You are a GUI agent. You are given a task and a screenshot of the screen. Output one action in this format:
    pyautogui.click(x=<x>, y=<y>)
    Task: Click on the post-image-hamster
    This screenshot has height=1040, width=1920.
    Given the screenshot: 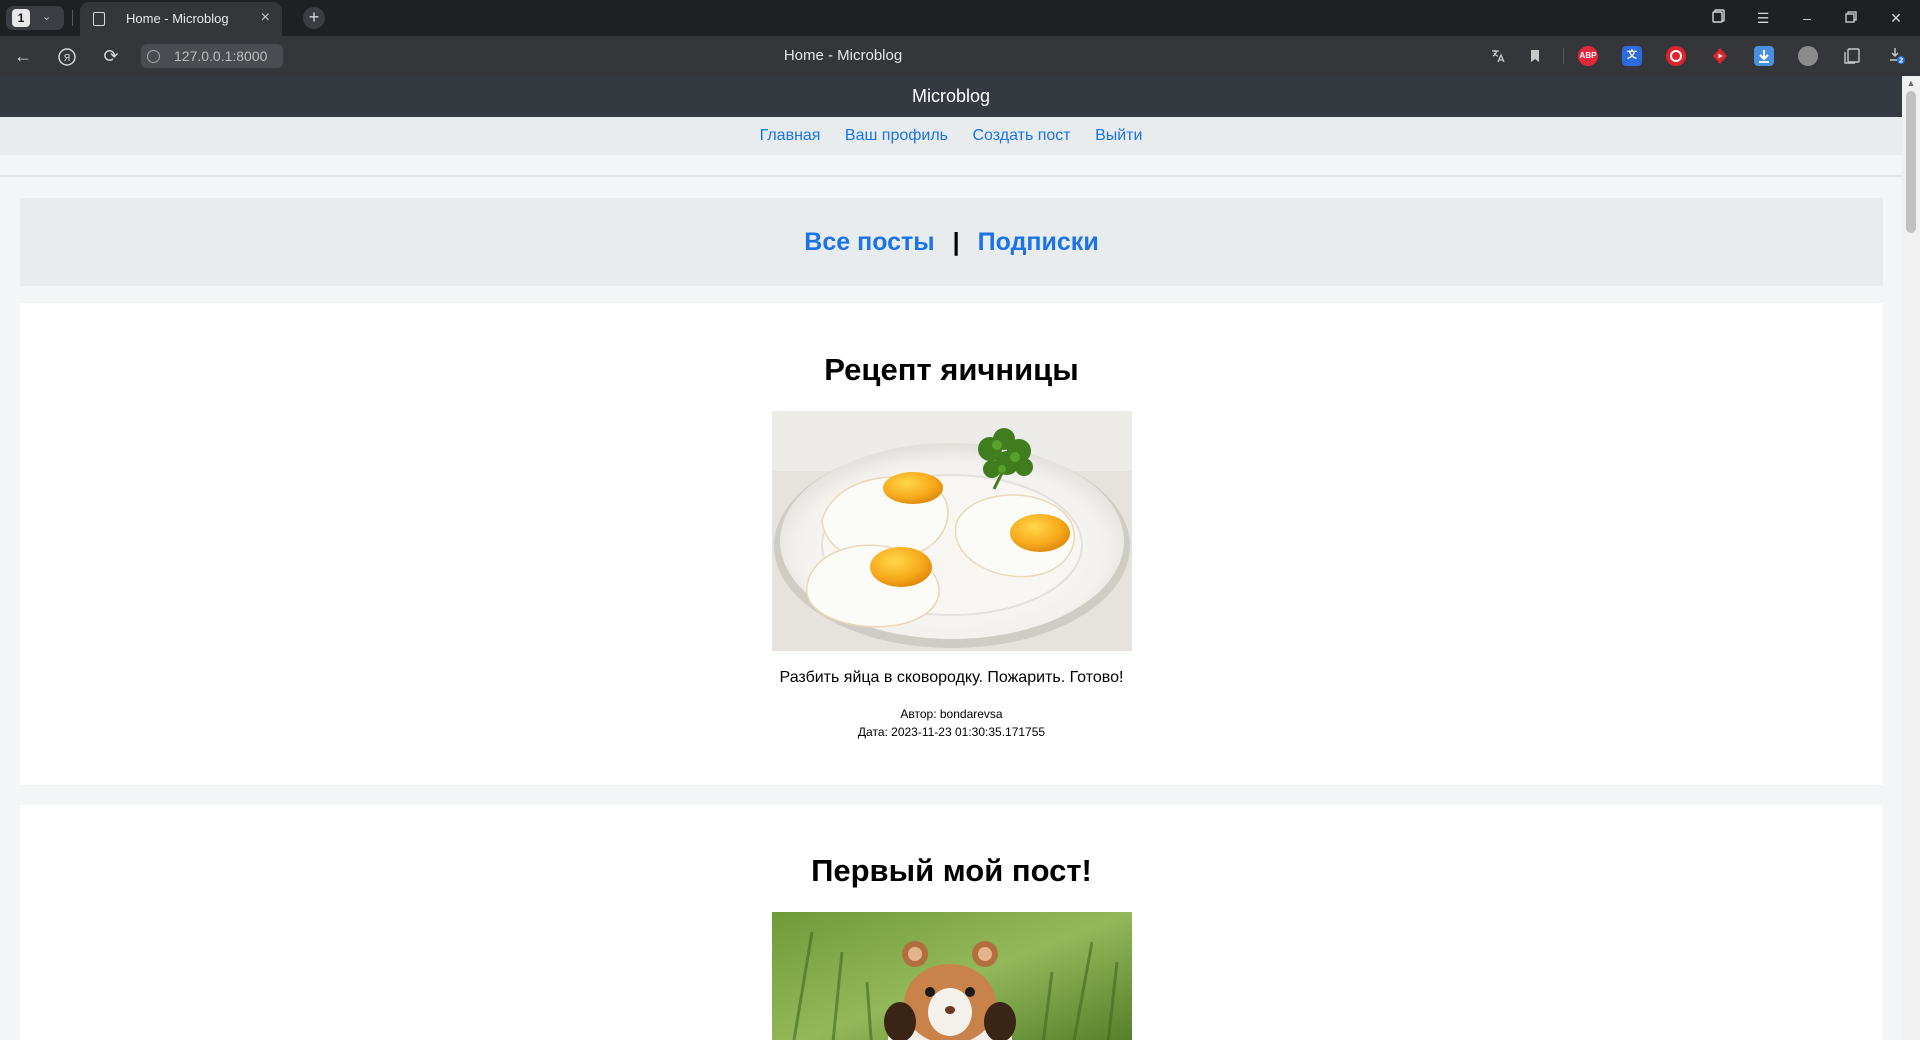 What is the action you would take?
    pyautogui.click(x=952, y=976)
    